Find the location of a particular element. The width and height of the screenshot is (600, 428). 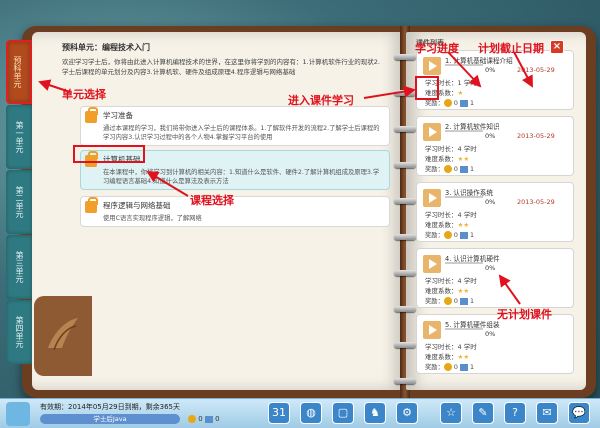

favorite-button: ☆ is located at coordinates (451, 413).